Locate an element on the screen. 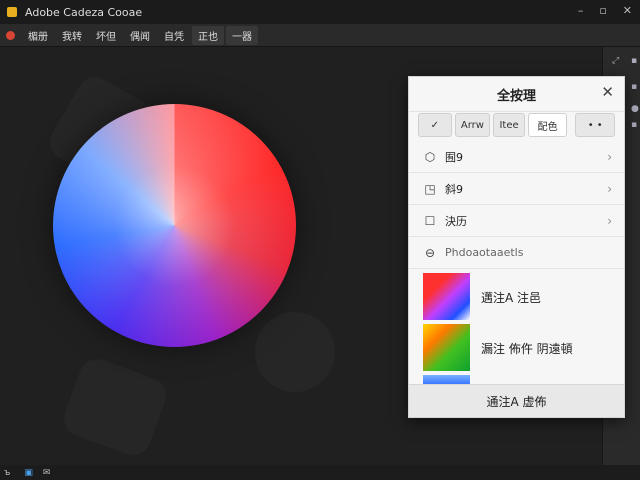 This screenshot has height=480, width=640. option-label: 囿9 is located at coordinates (454, 157).